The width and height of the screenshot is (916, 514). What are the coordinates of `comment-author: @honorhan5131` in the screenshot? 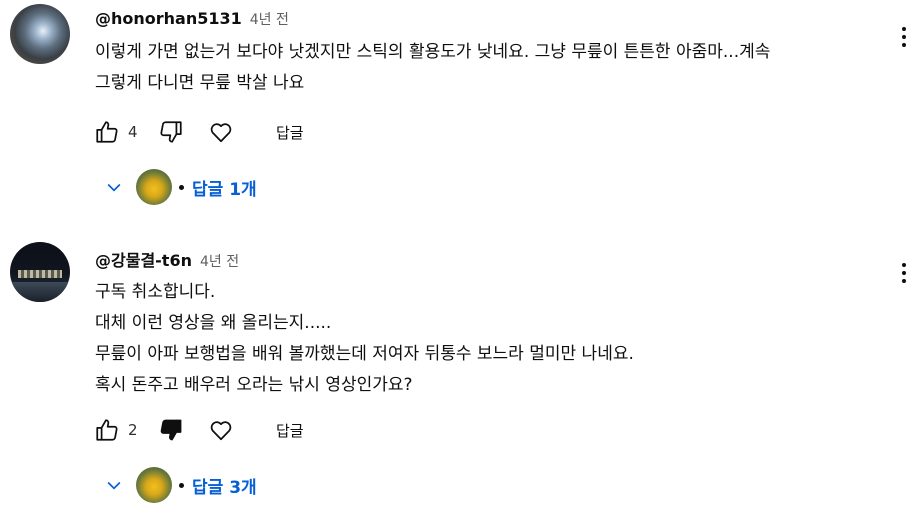 It's located at (168, 18).